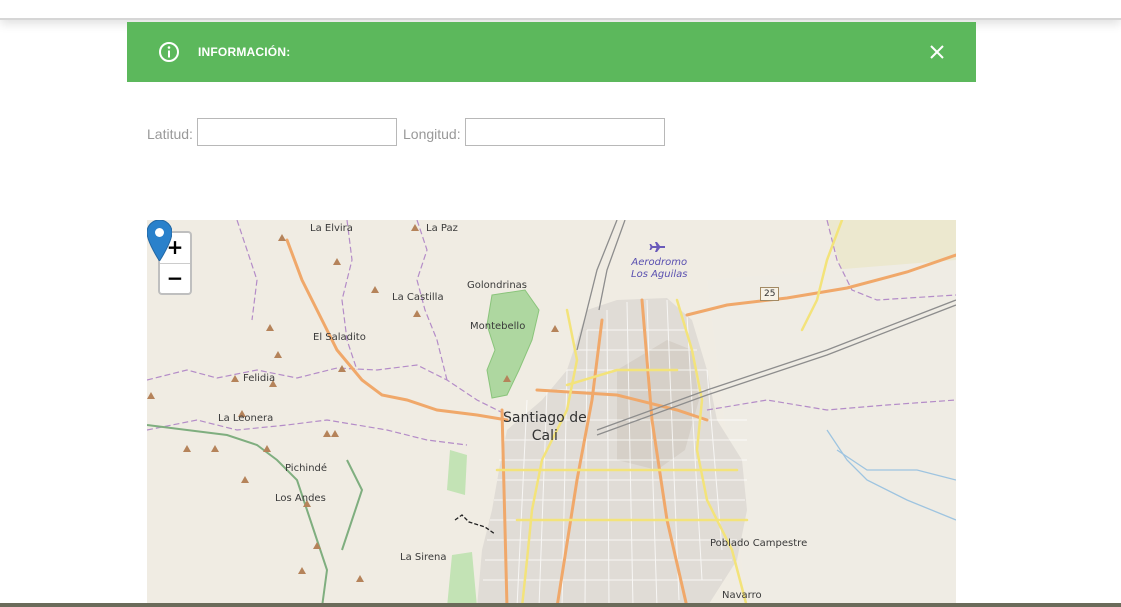  I want to click on map-label-la-sirena: La Sirena, so click(423, 557).